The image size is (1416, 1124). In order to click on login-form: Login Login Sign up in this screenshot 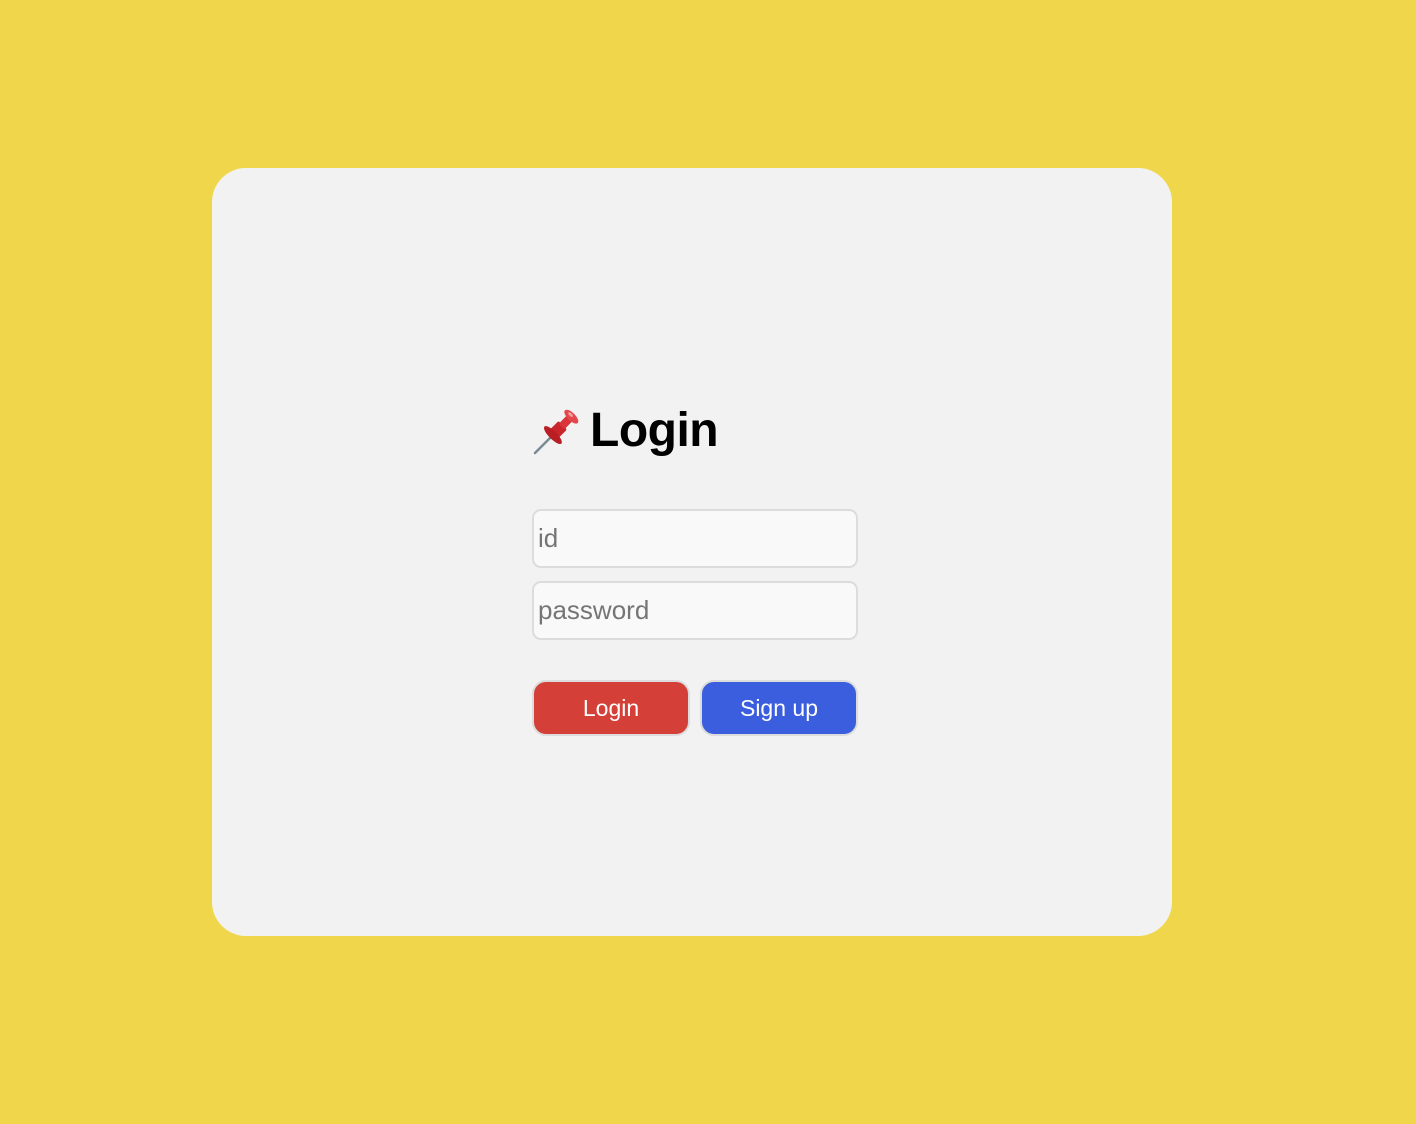, I will do `click(695, 570)`.